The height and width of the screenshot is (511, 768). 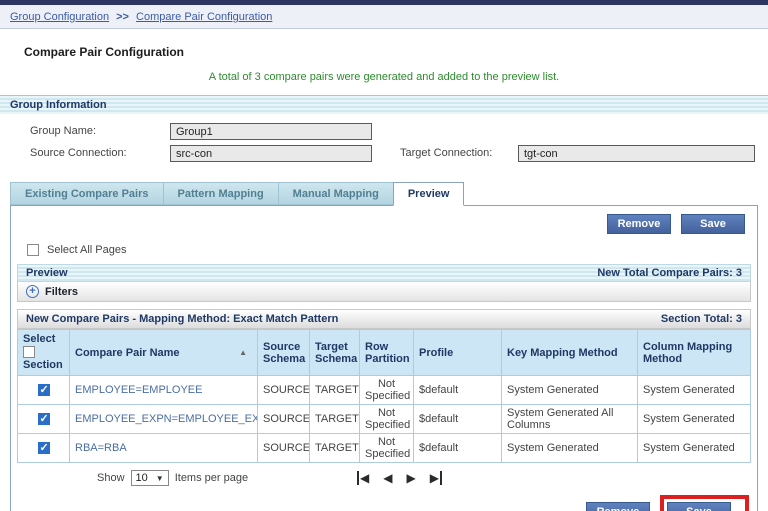 I want to click on previous-page-icon: ◀, so click(x=387, y=478).